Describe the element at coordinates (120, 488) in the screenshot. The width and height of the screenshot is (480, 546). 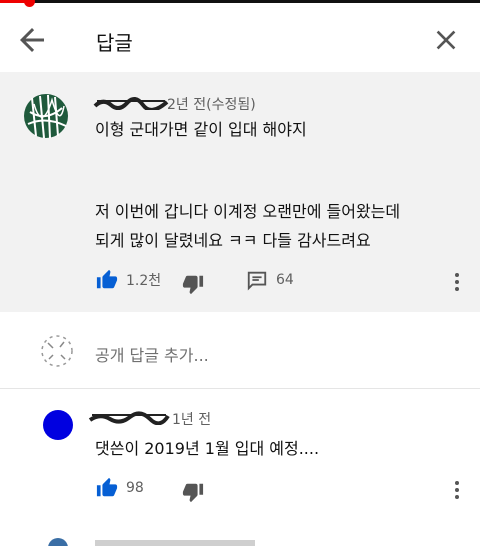
I see `like-button: 98` at that location.